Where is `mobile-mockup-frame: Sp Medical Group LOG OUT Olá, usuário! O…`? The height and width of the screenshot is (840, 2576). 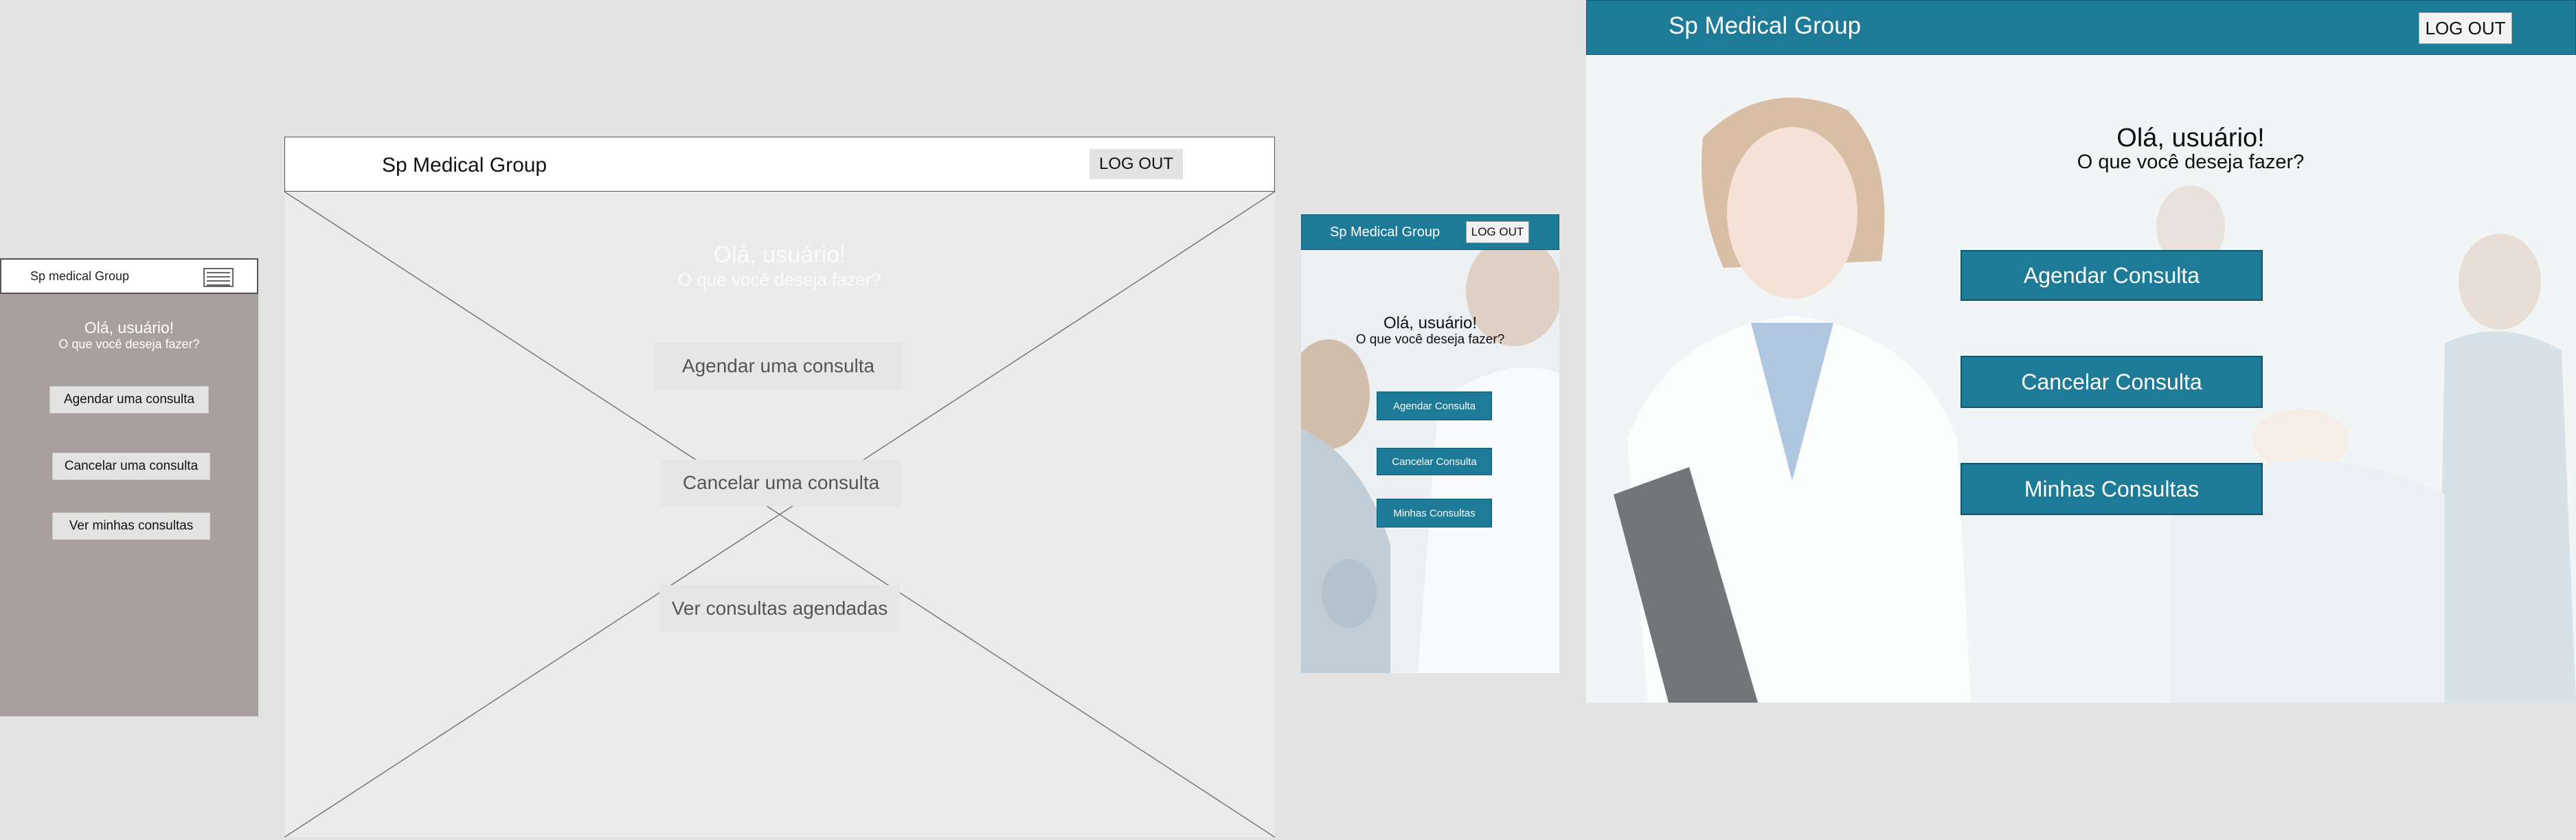 mobile-mockup-frame: Sp Medical Group LOG OUT Olá, usuário! O… is located at coordinates (1430, 443).